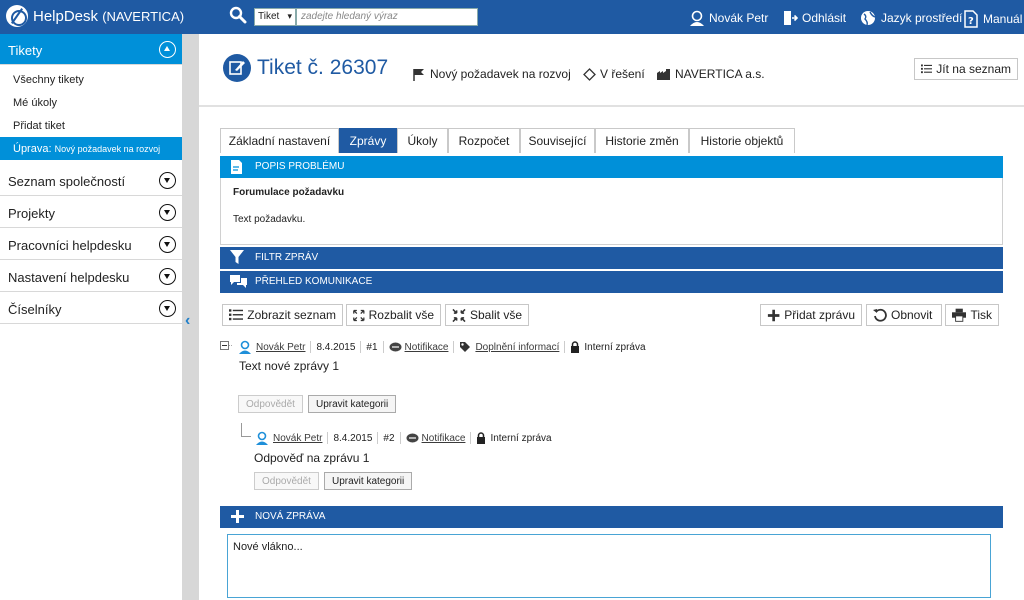  I want to click on ticket-company-label: NAVERTICA a.s., so click(720, 74).